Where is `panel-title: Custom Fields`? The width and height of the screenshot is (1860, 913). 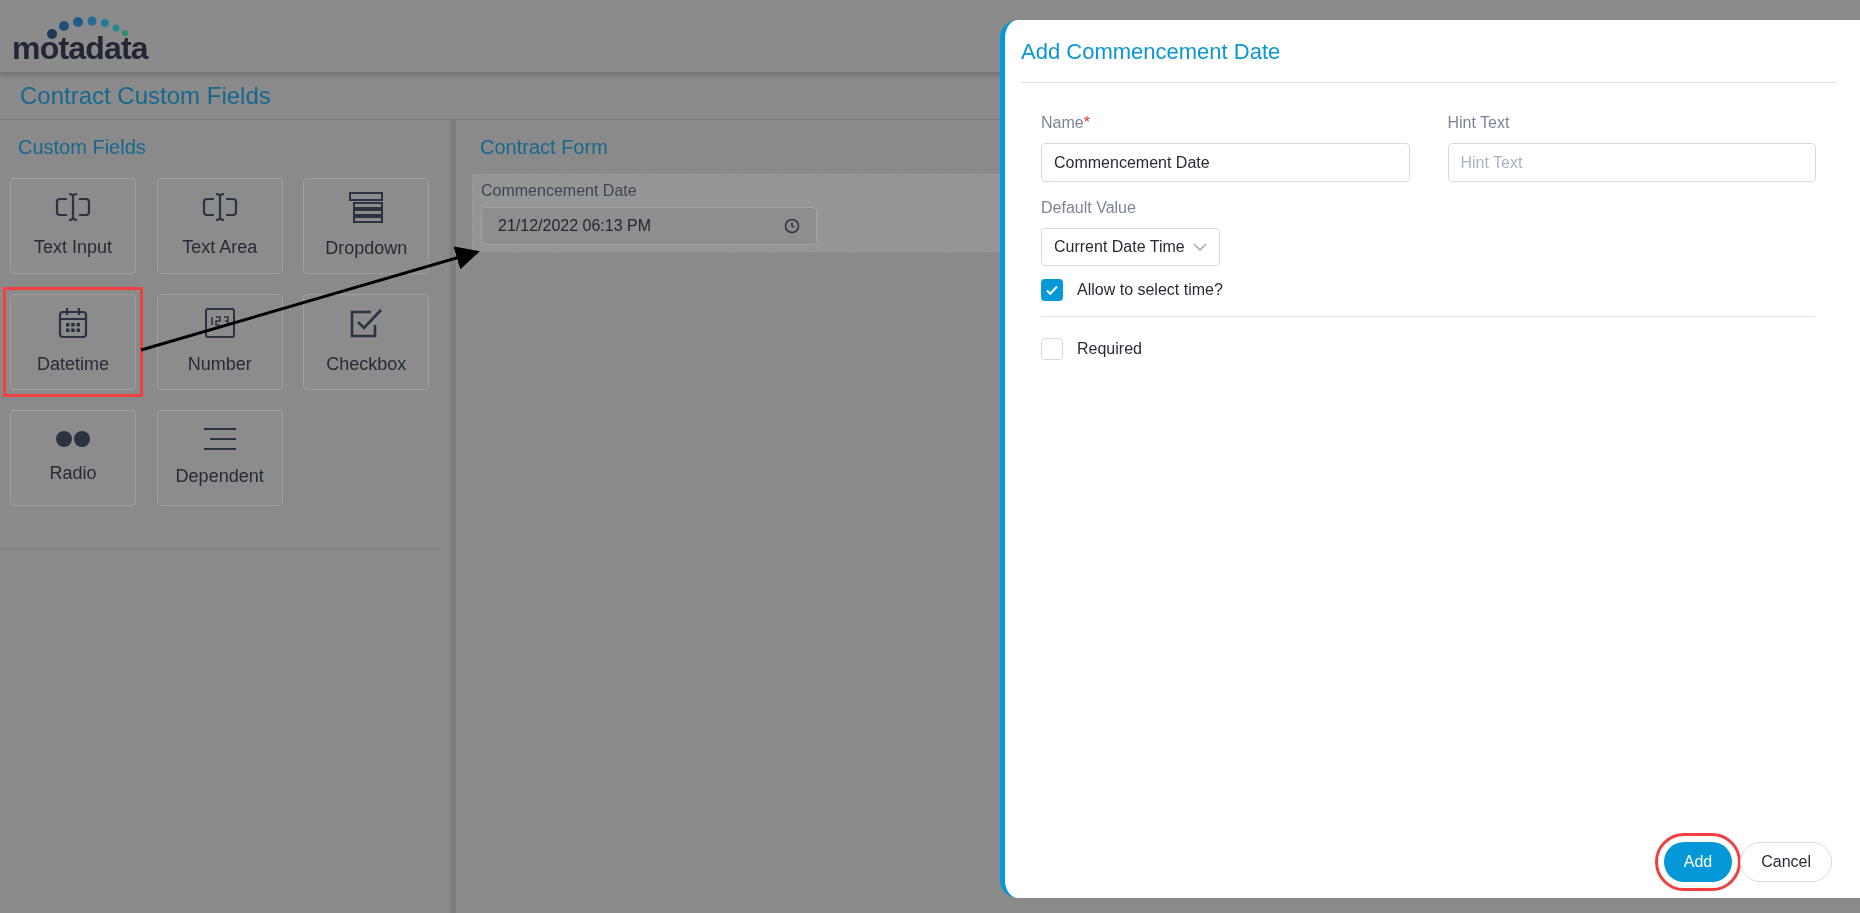 panel-title: Custom Fields is located at coordinates (82, 147).